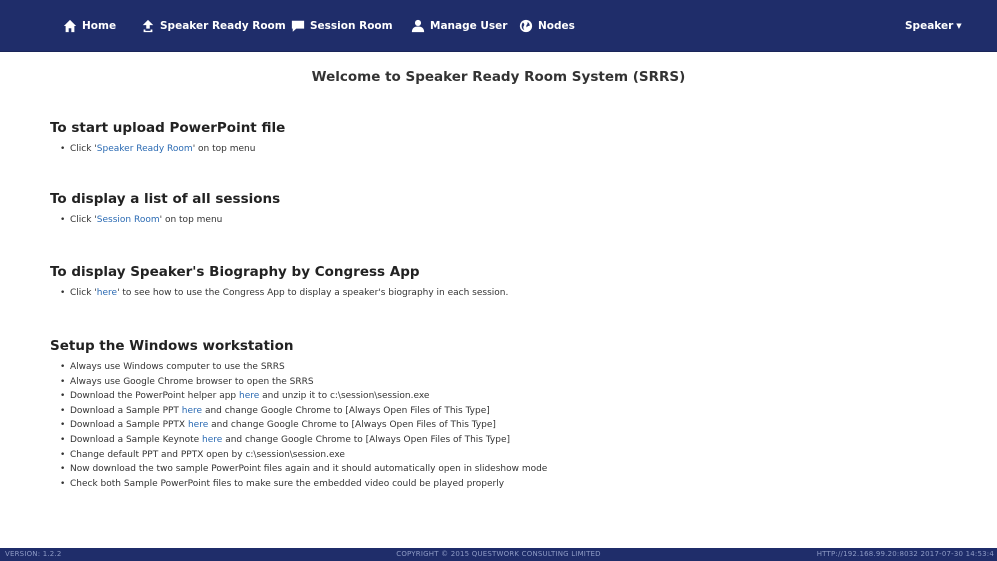  I want to click on user-icon, so click(418, 26).